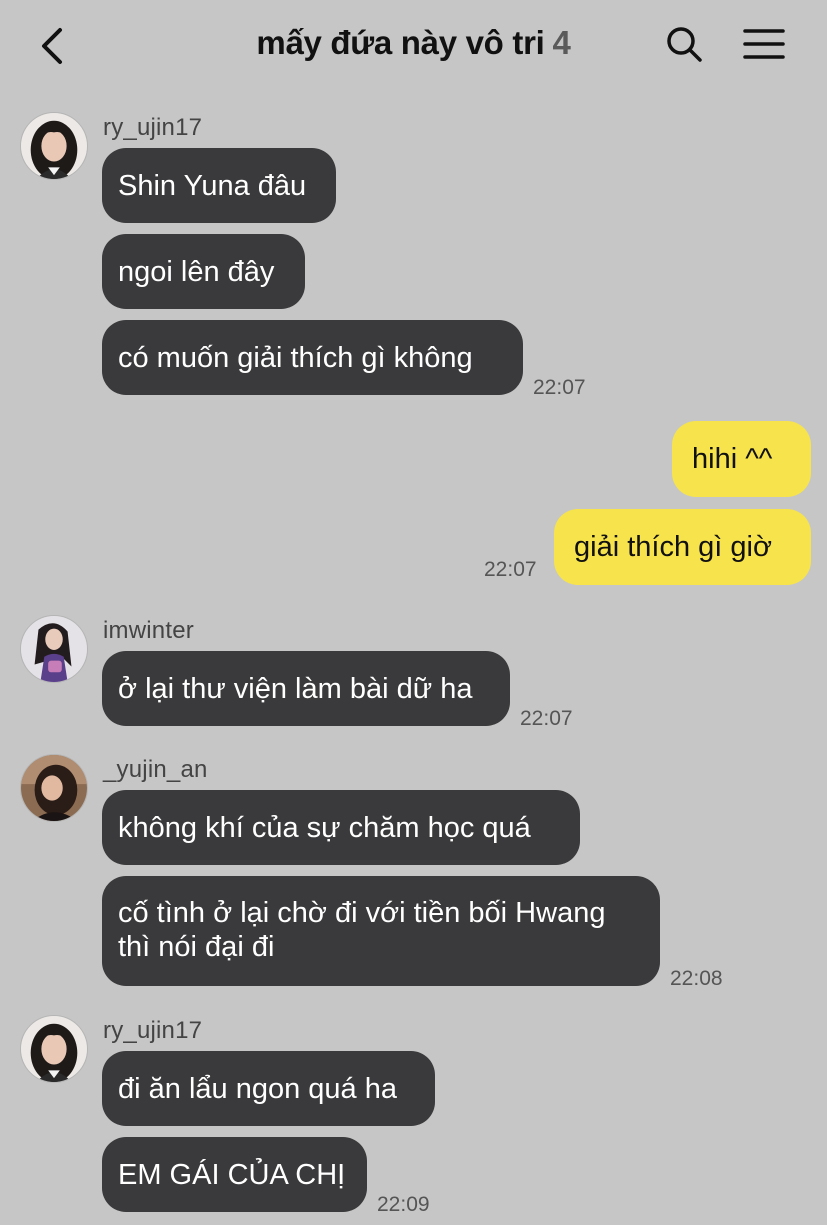 The image size is (827, 1225). I want to click on message-text: ở lại thư viện làm bài dữ ha, so click(295, 688).